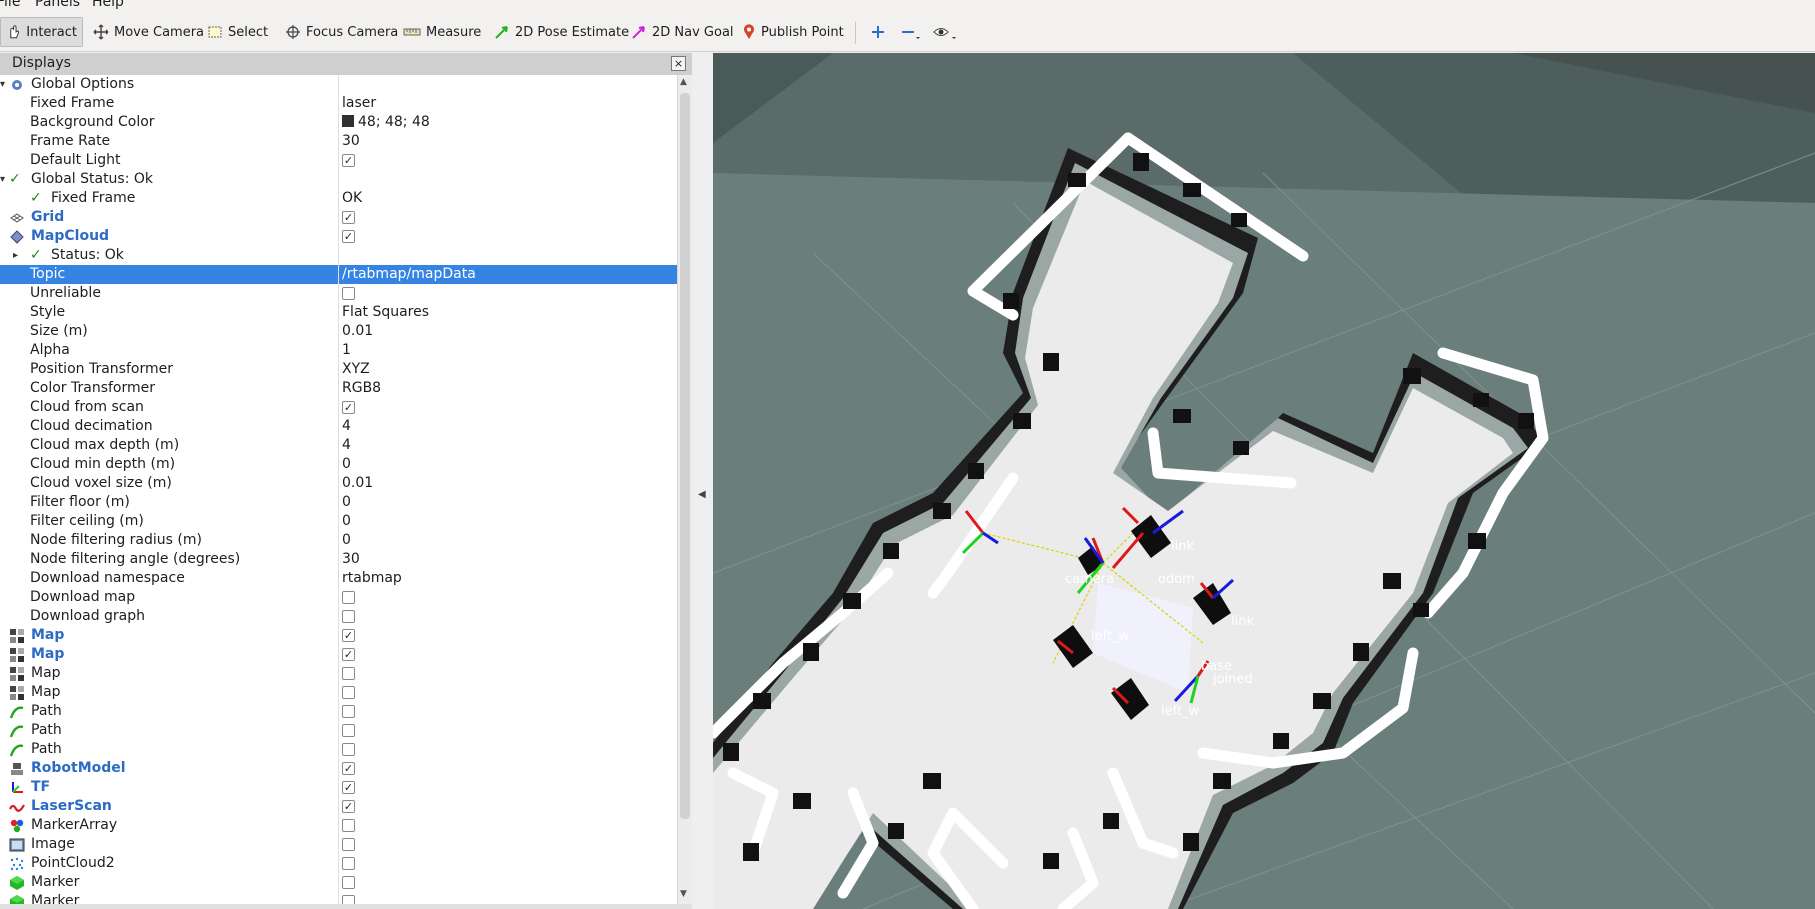 This screenshot has height=909, width=1815. I want to click on publish-point-tool-button: Publish Point, so click(793, 32).